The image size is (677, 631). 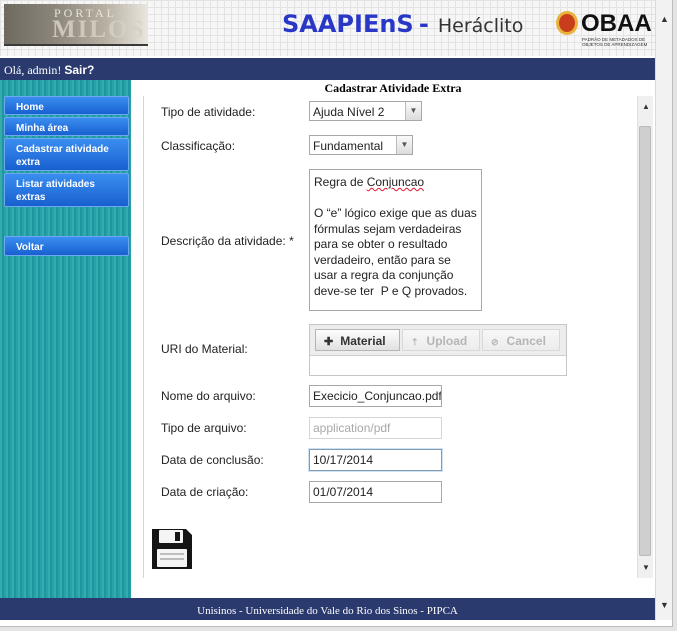 I want to click on tipo-atividade-label: Tipo de atividade:, so click(x=208, y=112).